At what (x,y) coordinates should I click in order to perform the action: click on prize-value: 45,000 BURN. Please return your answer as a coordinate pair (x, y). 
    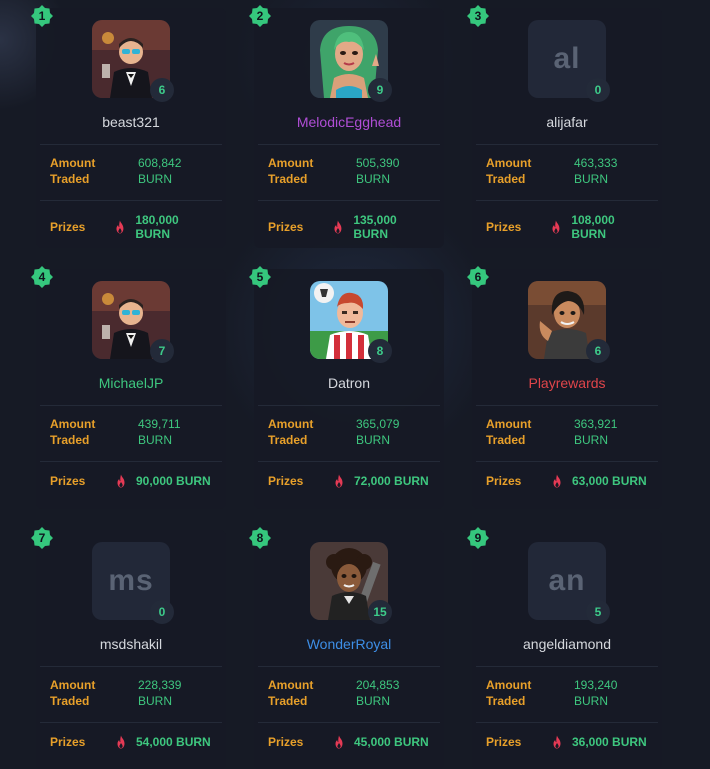
    Looking at the image, I should click on (391, 742).